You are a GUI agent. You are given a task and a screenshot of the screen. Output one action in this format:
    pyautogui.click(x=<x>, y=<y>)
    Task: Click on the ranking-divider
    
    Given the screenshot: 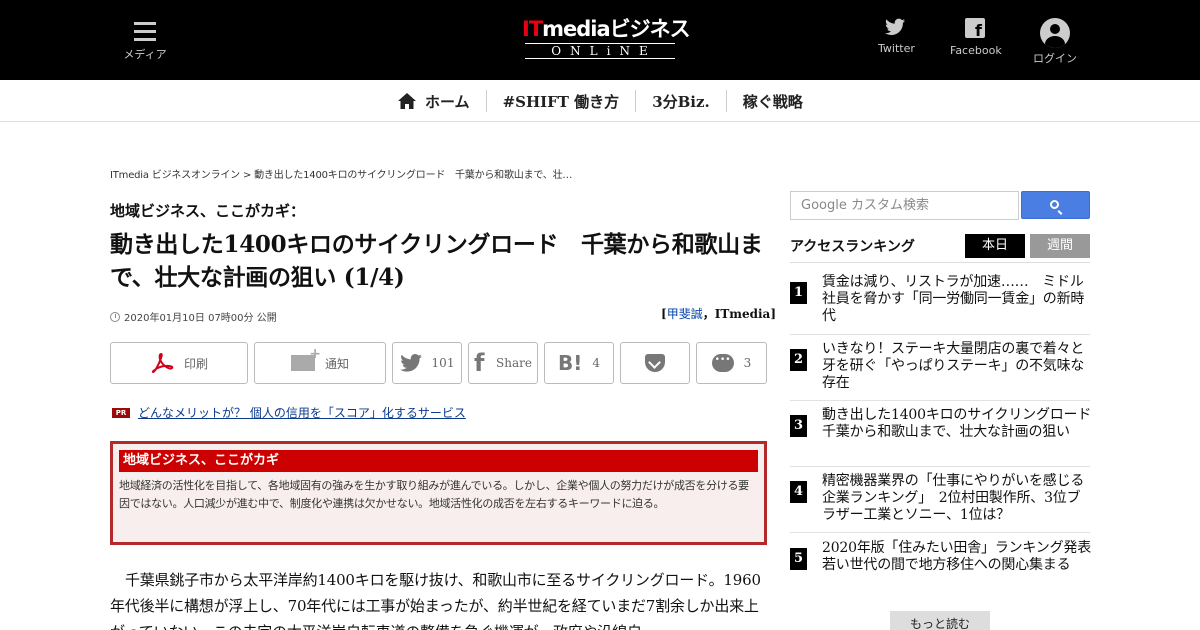 What is the action you would take?
    pyautogui.click(x=940, y=262)
    